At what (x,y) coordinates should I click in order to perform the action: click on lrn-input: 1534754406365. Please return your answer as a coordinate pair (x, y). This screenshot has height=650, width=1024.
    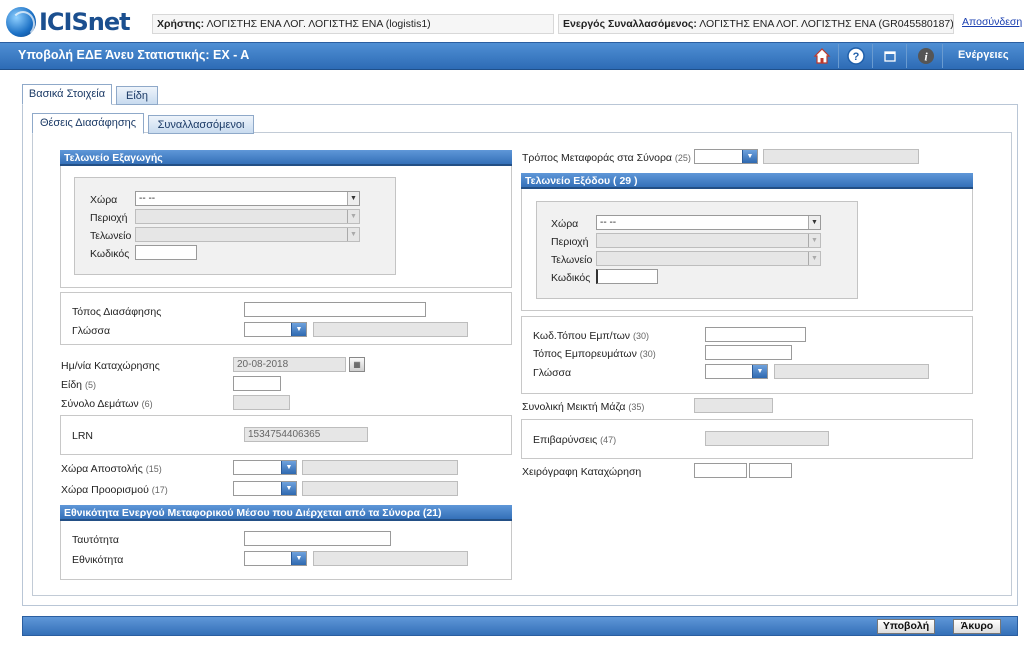
    Looking at the image, I should click on (306, 434).